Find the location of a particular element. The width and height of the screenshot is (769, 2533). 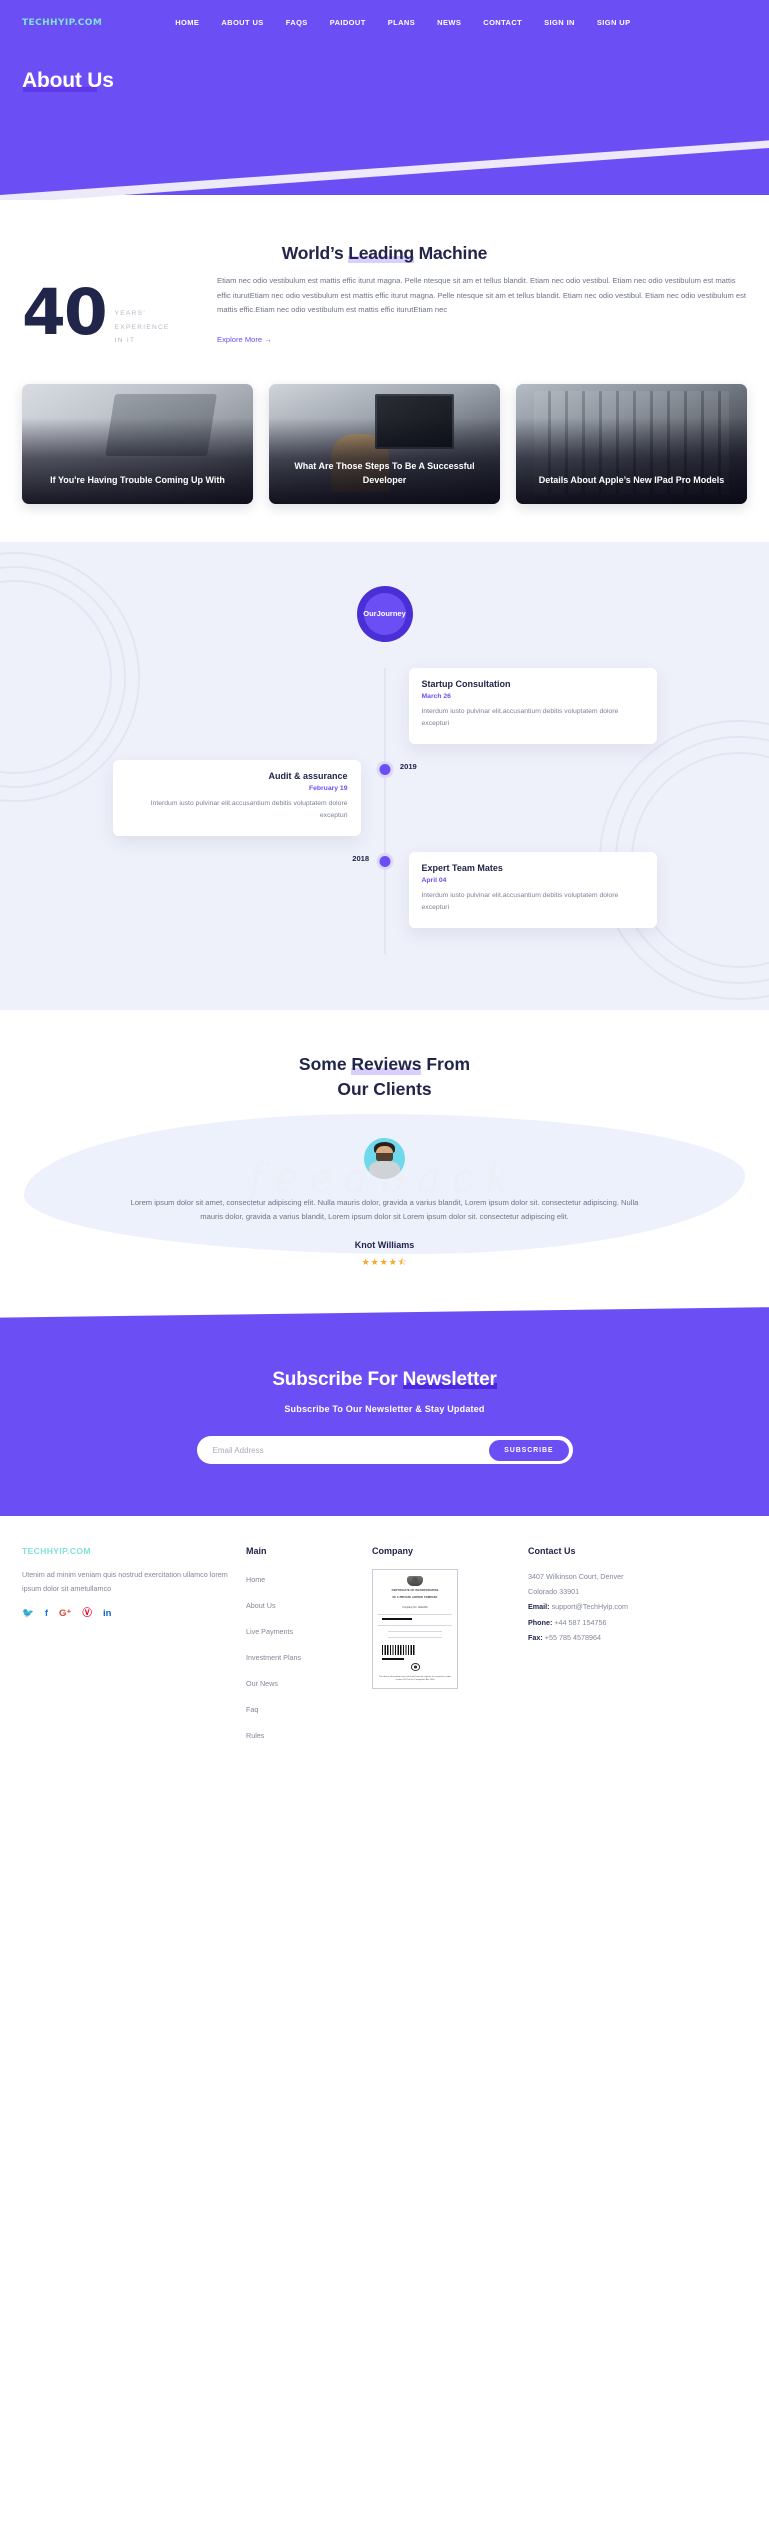

newsletter-heading-highlight: Newsletter is located at coordinates (449, 1380).